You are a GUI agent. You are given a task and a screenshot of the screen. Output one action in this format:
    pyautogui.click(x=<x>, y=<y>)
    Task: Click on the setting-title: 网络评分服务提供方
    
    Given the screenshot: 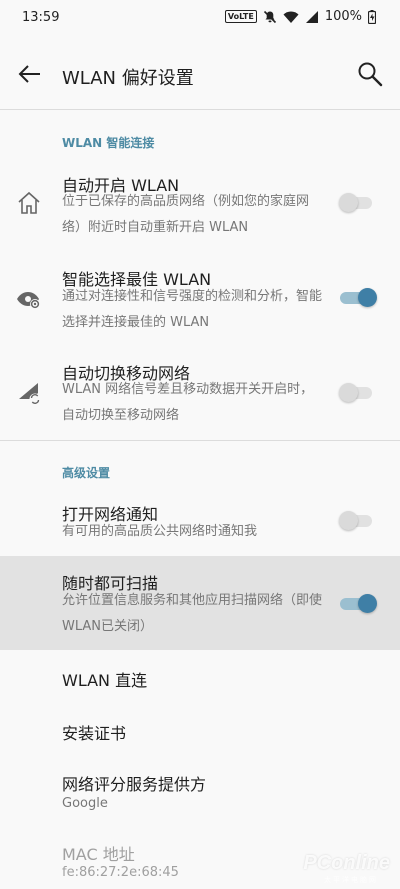 What is the action you would take?
    pyautogui.click(x=134, y=784)
    